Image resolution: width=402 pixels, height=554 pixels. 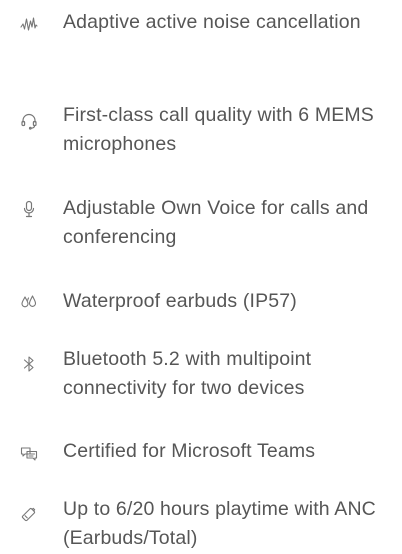 I want to click on feature-text: Certified for Microsoft Teams, so click(x=189, y=451).